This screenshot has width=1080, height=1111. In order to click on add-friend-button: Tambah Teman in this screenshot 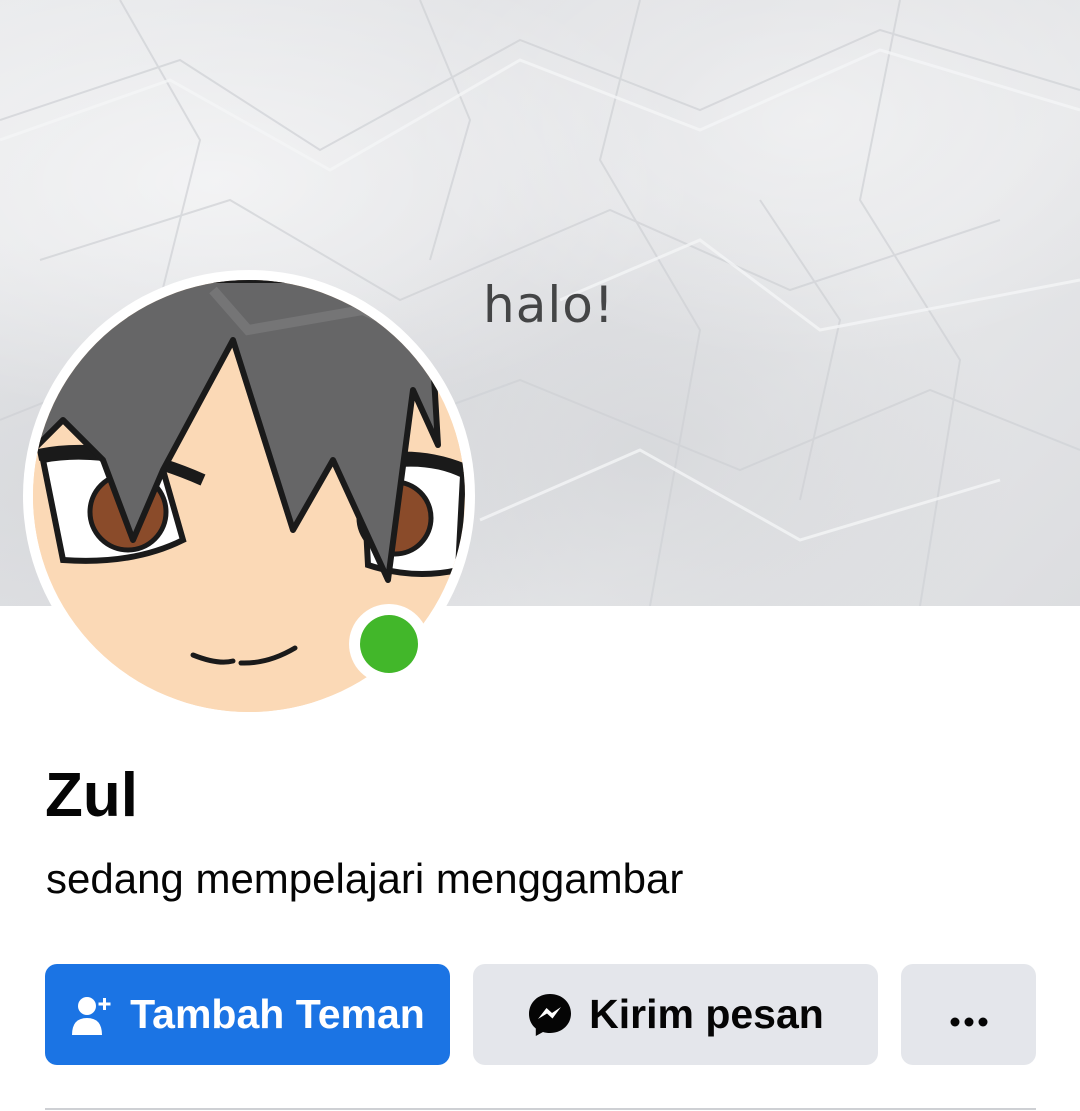, I will do `click(247, 1014)`.